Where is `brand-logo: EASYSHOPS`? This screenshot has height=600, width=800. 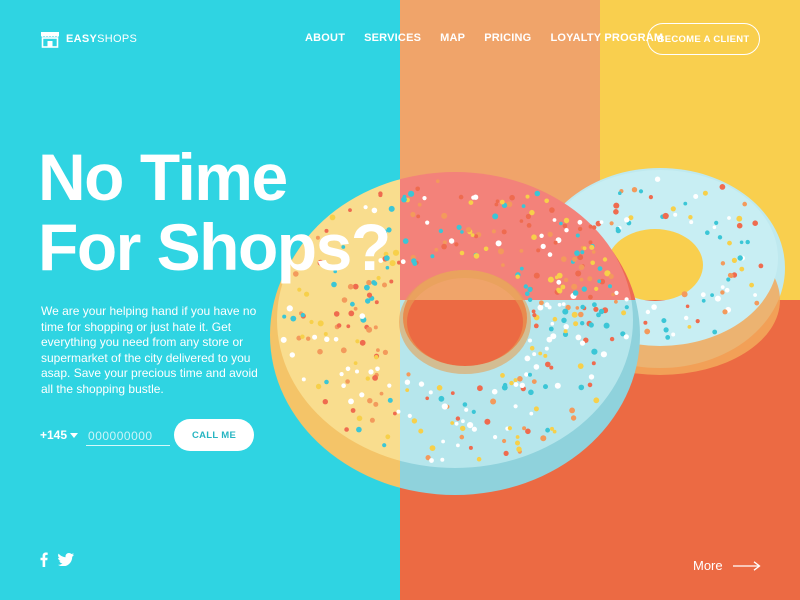
brand-logo: EASYSHOPS is located at coordinates (88, 39).